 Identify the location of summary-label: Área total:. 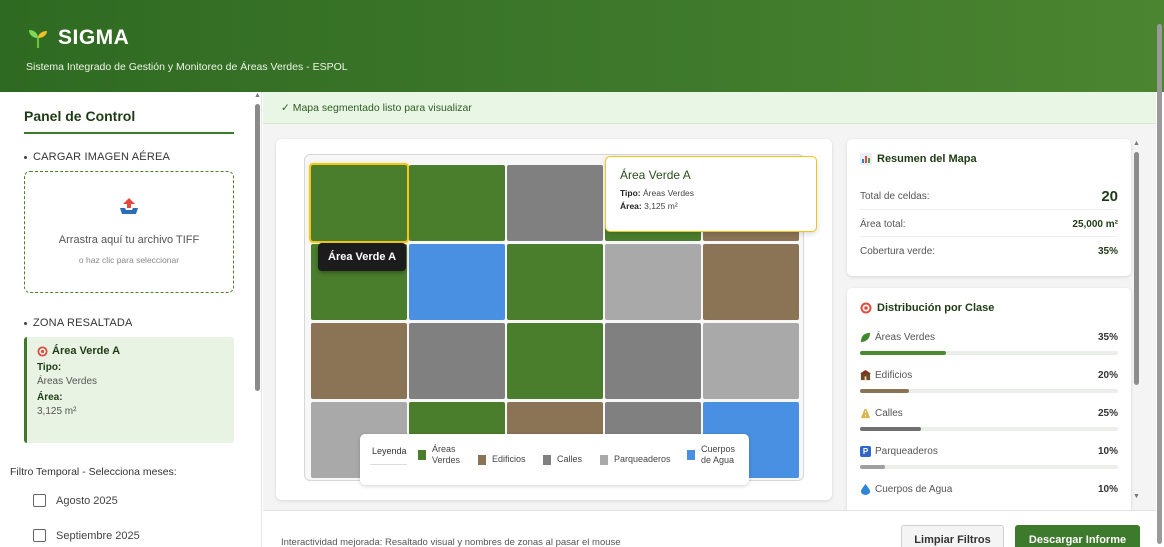
(883, 224).